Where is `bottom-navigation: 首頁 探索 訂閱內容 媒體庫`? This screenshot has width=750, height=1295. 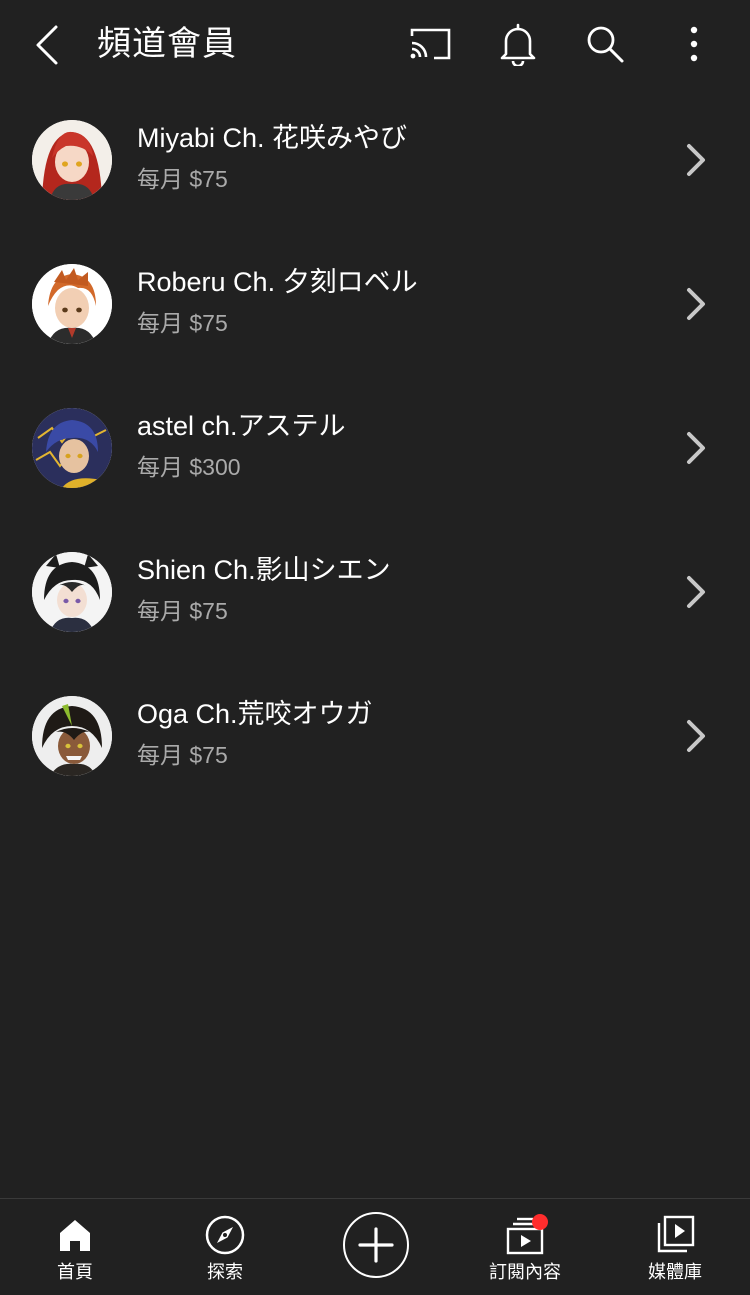
bottom-navigation: 首頁 探索 訂閱內容 媒體庫 is located at coordinates (375, 1246).